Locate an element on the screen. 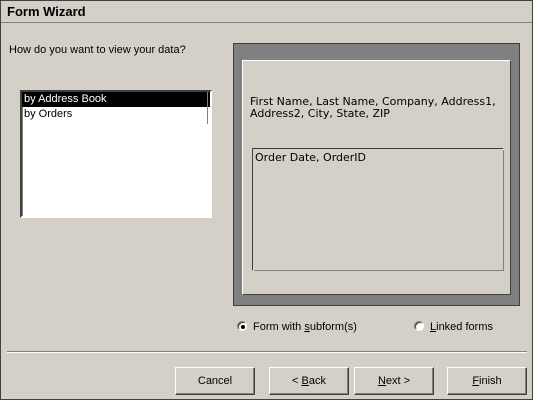 The height and width of the screenshot is (400, 533). form-with-subforms-label: Form with subform(s) is located at coordinates (305, 327).